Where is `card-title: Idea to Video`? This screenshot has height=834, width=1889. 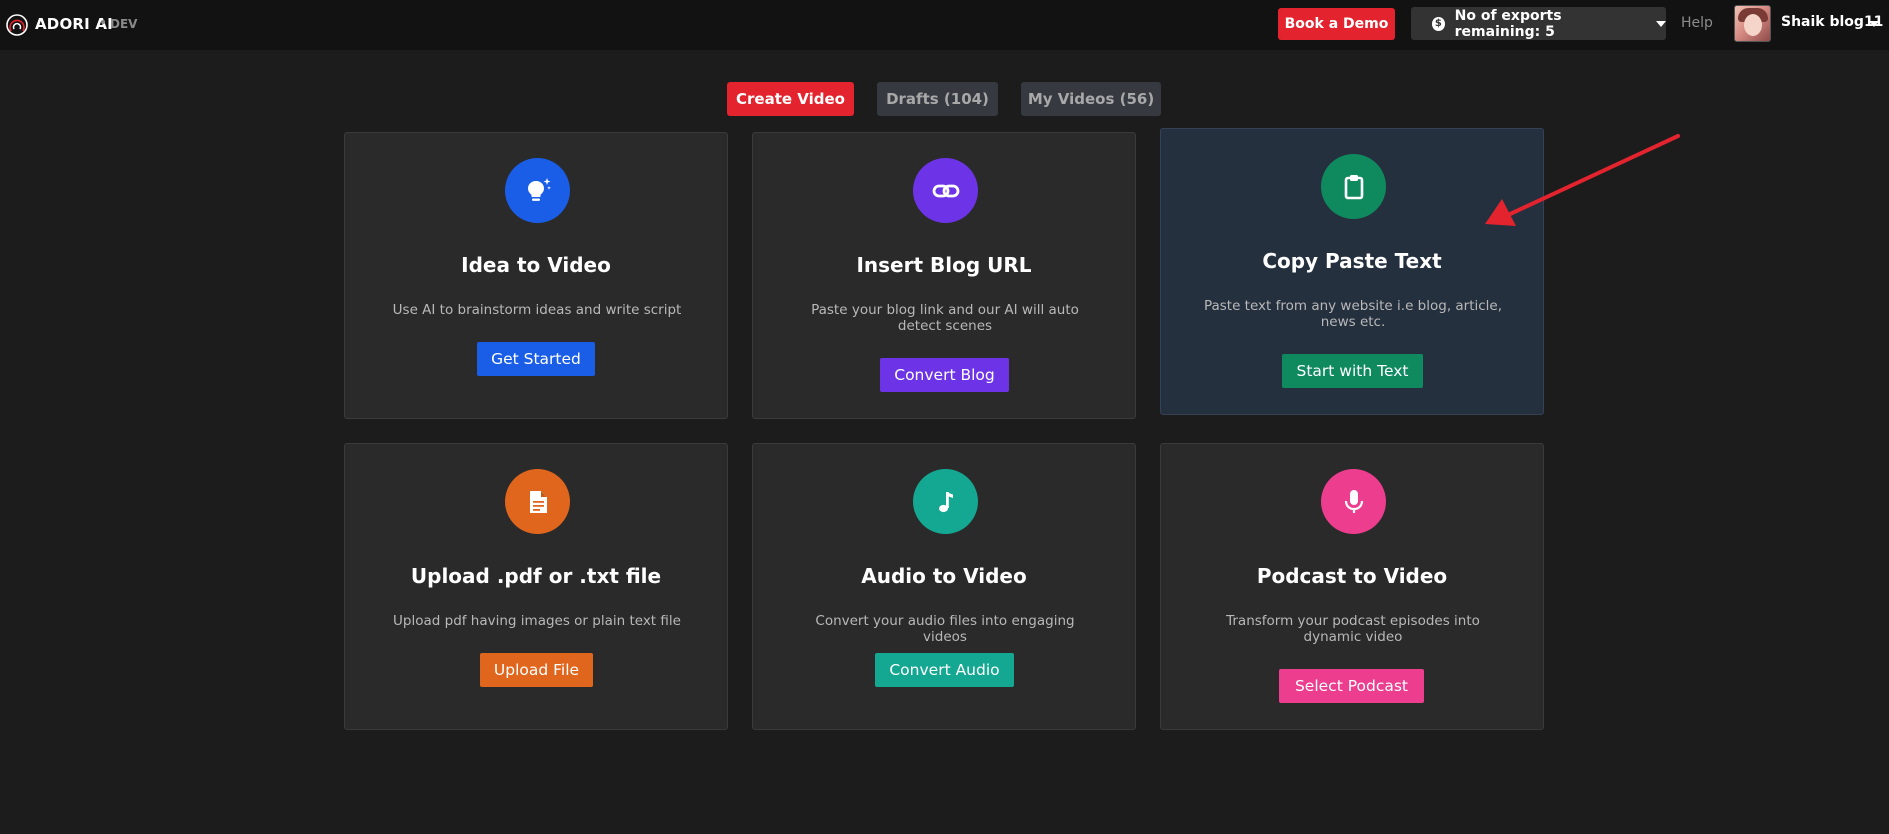 card-title: Idea to Video is located at coordinates (536, 265).